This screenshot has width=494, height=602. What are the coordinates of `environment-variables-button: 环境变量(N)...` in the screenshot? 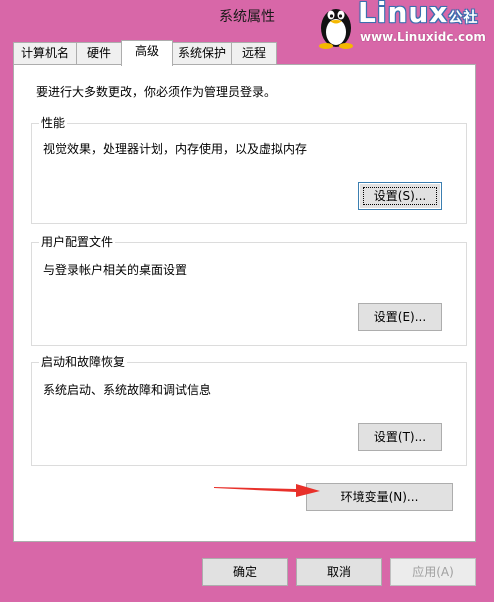 It's located at (379, 497).